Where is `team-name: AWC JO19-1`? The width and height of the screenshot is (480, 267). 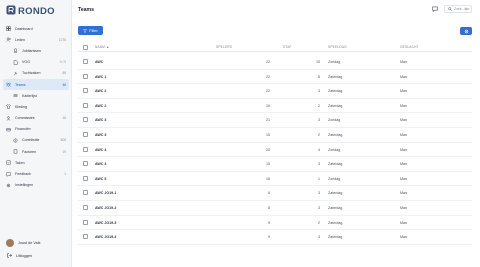 team-name: AWC JO19-1 is located at coordinates (105, 193).